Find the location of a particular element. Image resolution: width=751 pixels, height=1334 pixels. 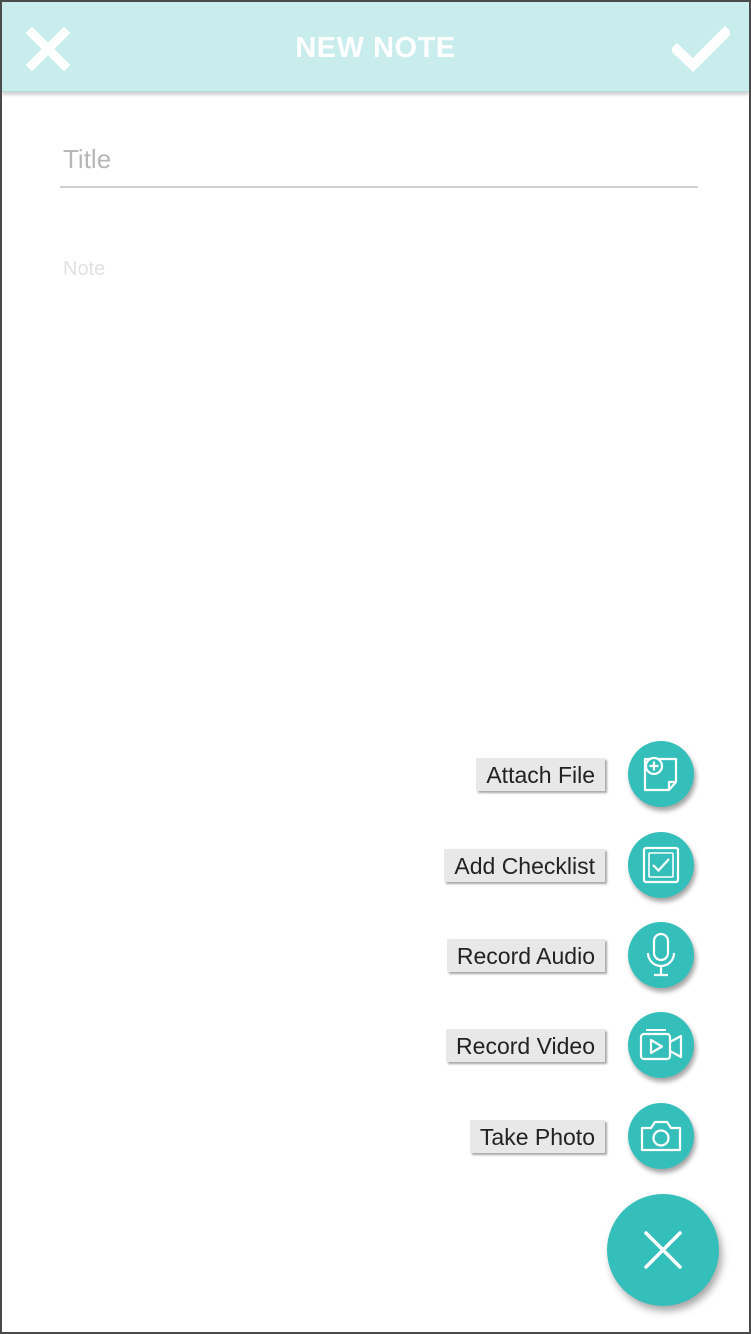

close-icon is located at coordinates (663, 1250).